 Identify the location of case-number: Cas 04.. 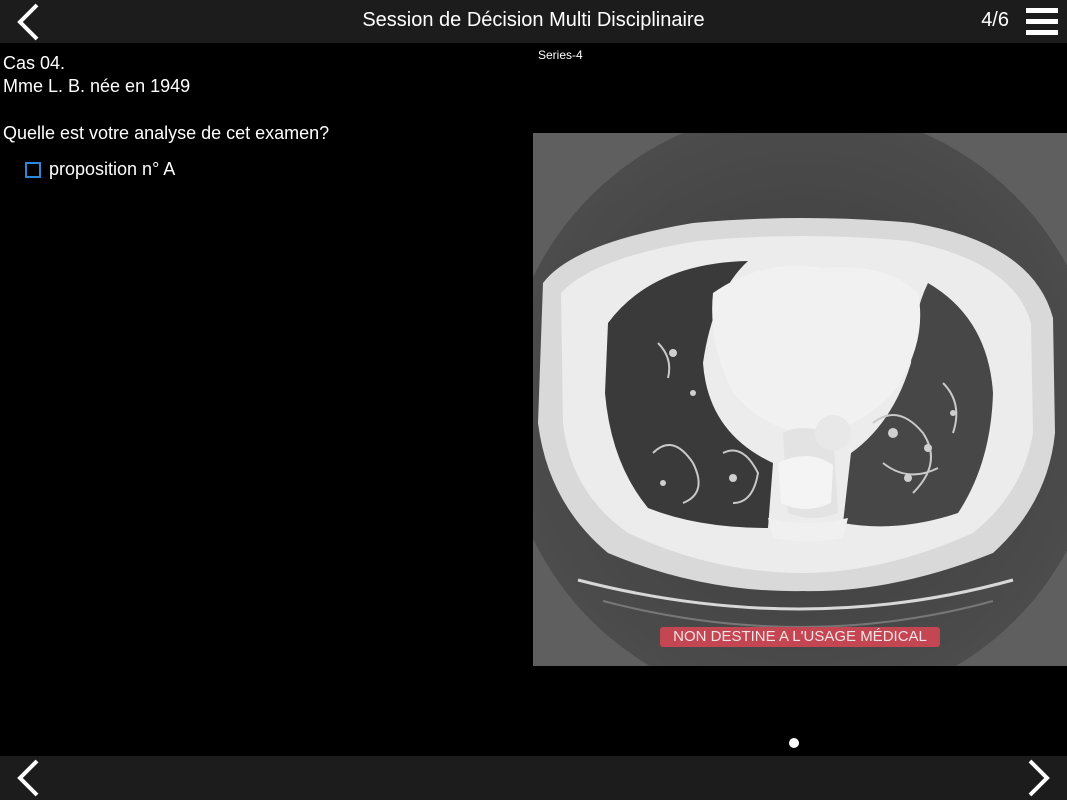
(34, 63).